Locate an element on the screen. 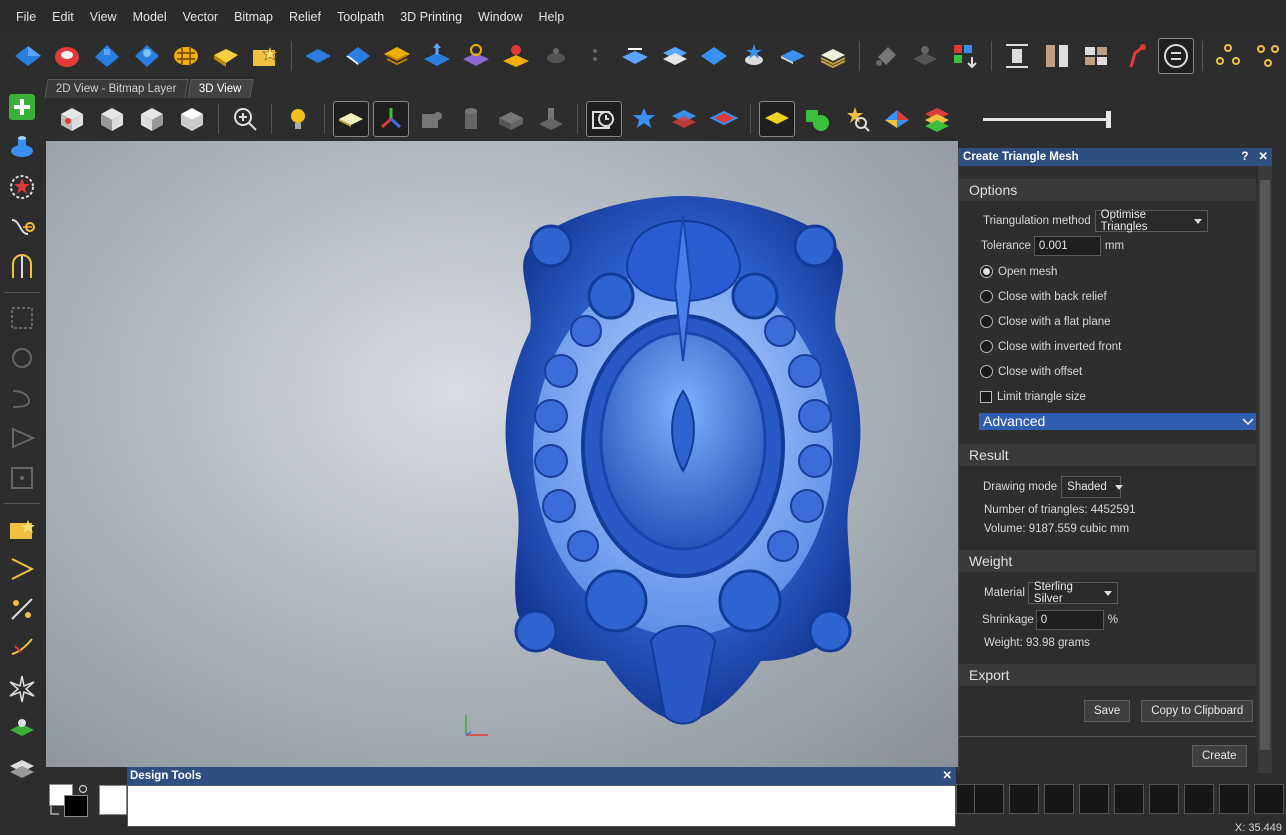  yellow-plane-icon is located at coordinates (777, 119).